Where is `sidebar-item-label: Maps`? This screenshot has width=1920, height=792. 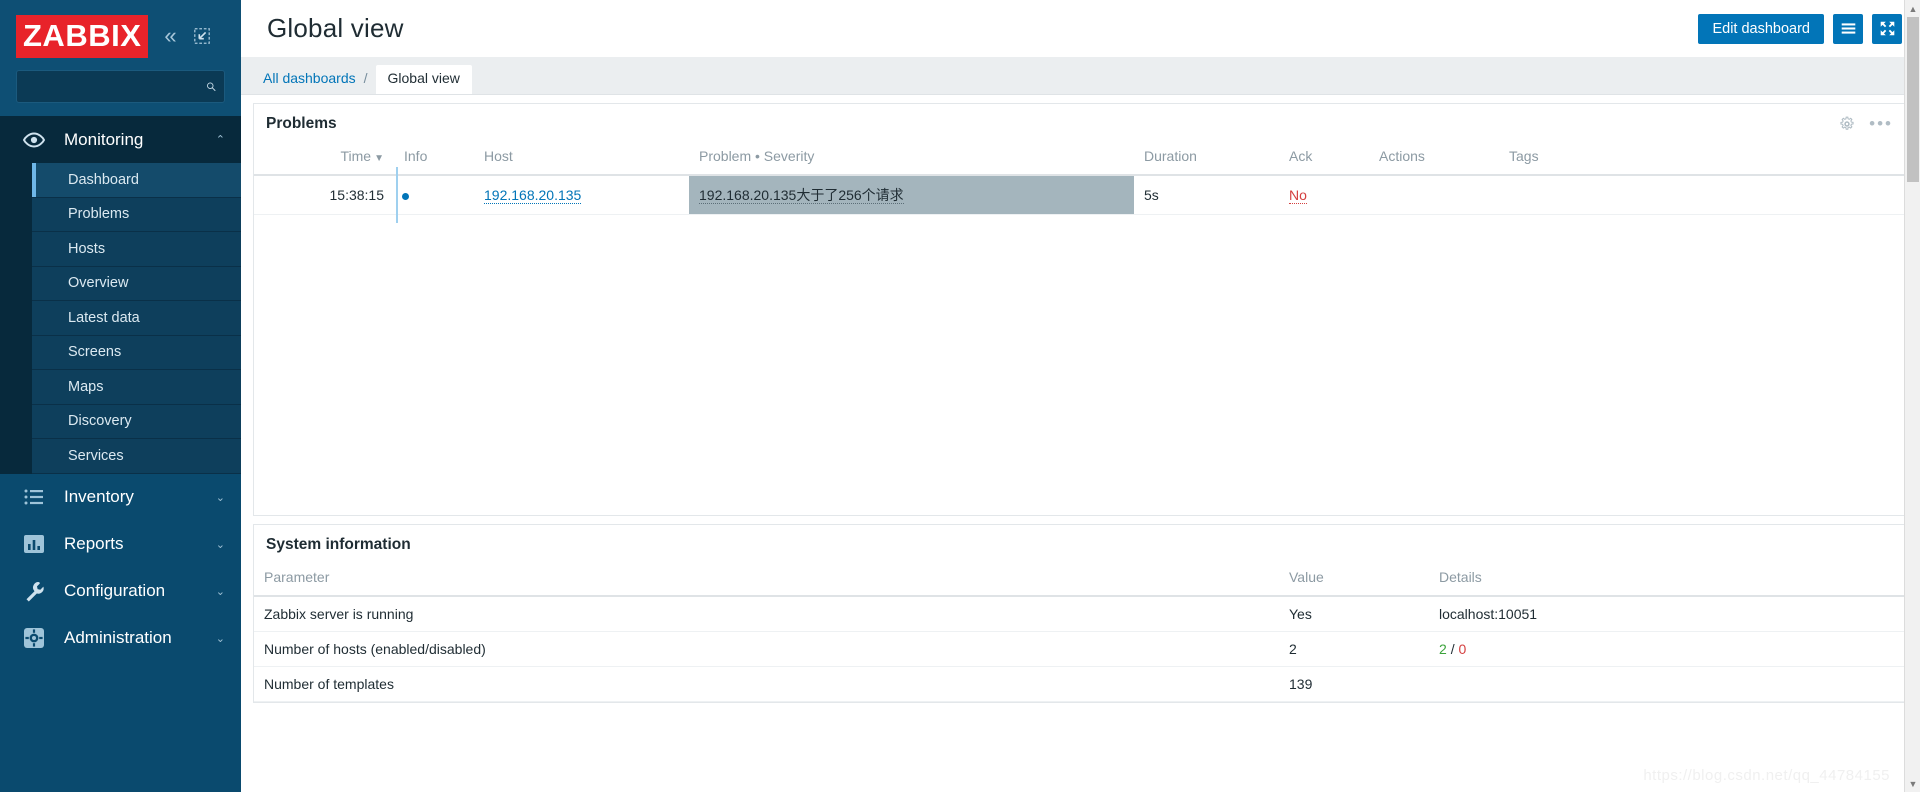
sidebar-item-label: Maps is located at coordinates (86, 386).